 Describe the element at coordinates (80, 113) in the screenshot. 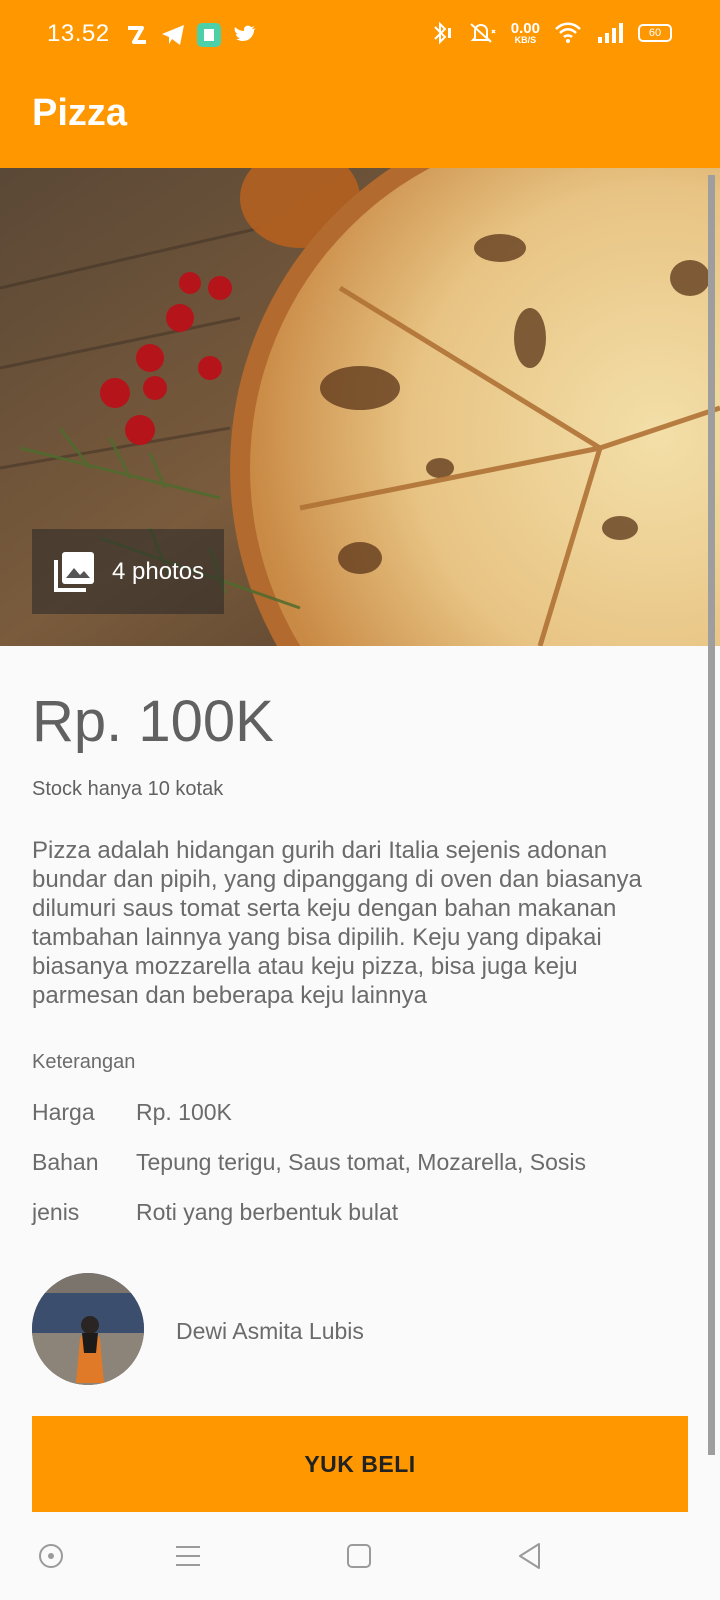

I see `page-title: Pizza` at that location.